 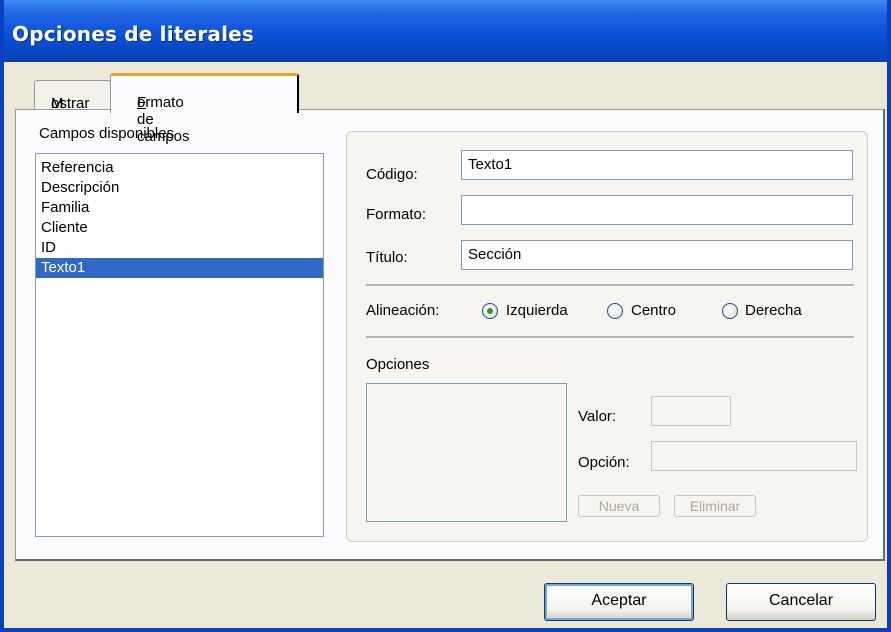 I want to click on aceptar-button: Aceptar, so click(x=619, y=602).